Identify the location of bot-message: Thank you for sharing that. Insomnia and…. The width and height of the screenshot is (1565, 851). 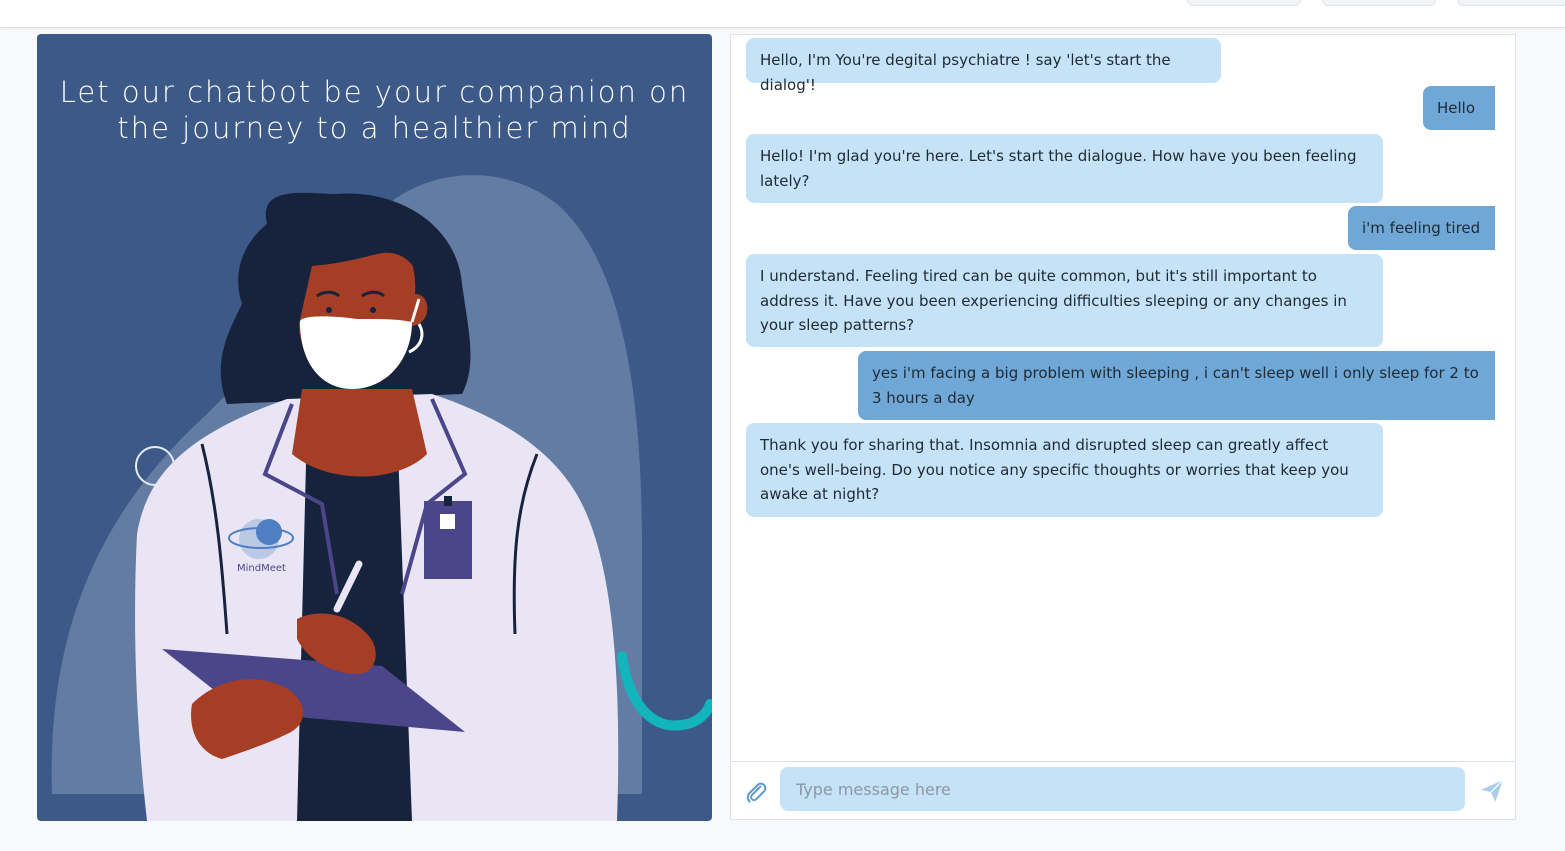
(1064, 470).